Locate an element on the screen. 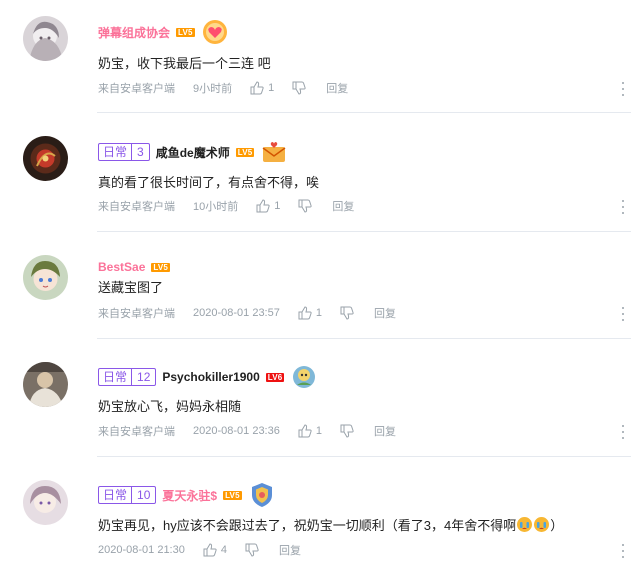 Image resolution: width=641 pixels, height=575 pixels. timestamp: 2020-08-01 23:57 is located at coordinates (236, 313).